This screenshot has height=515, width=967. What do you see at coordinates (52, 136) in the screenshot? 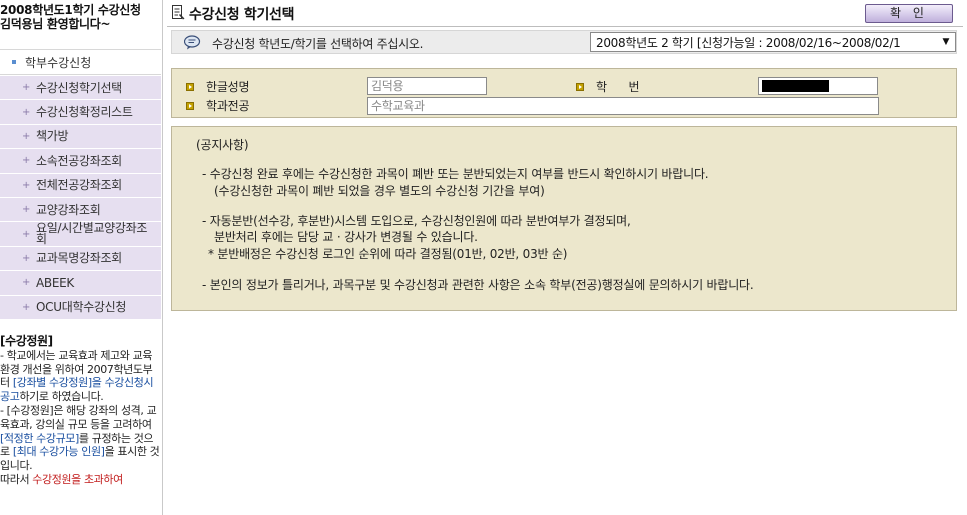
I see `sidebar-item-label: 책가방` at bounding box center [52, 136].